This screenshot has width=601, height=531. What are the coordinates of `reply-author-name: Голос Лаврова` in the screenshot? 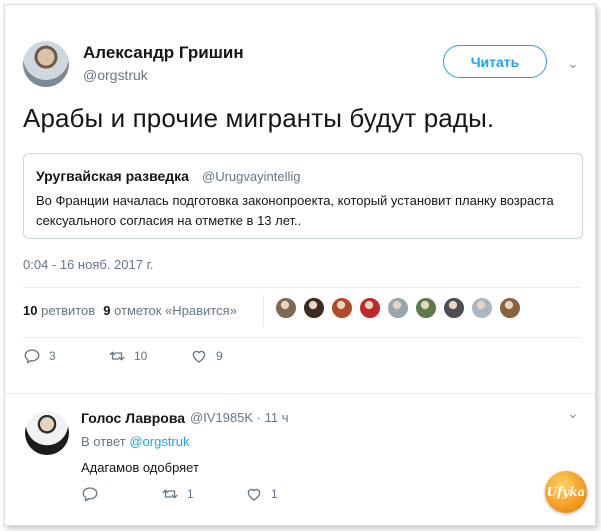 It's located at (133, 418).